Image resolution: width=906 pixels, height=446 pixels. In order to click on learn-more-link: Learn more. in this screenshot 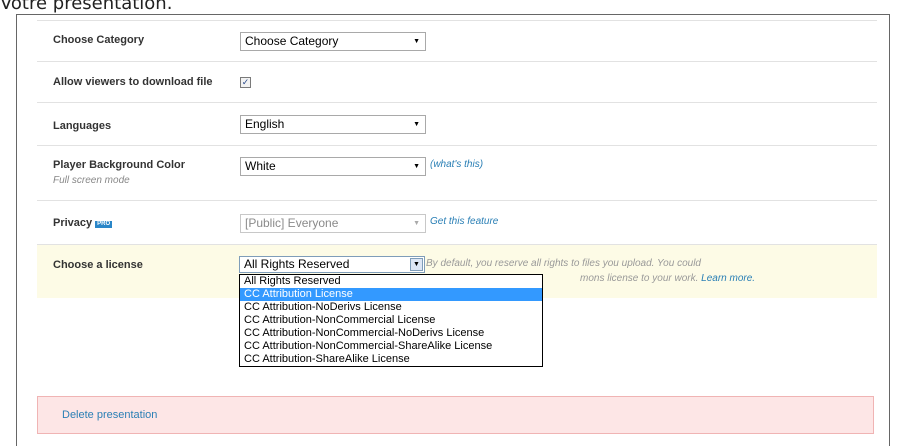, I will do `click(728, 278)`.